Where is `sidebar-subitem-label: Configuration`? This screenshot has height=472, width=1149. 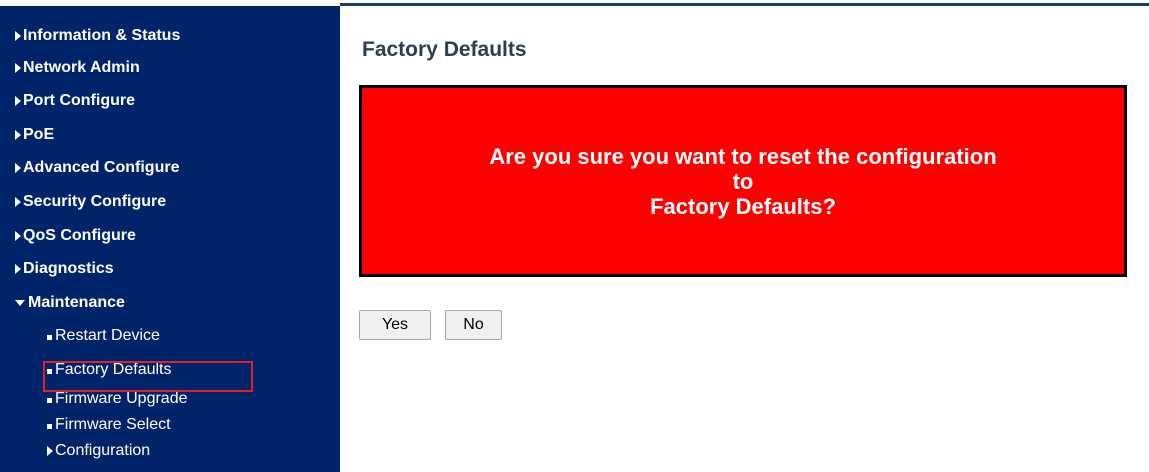
sidebar-subitem-label: Configuration is located at coordinates (103, 450).